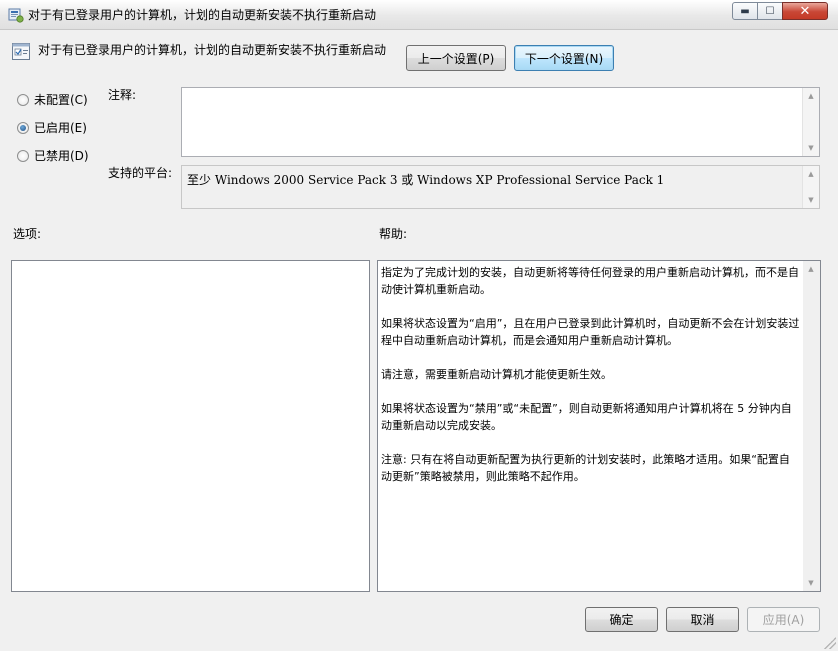  Describe the element at coordinates (212, 50) in the screenshot. I see `policy-title: 对于有已登录用户的计算机，计划的自动更新安装不执行重新启动` at that location.